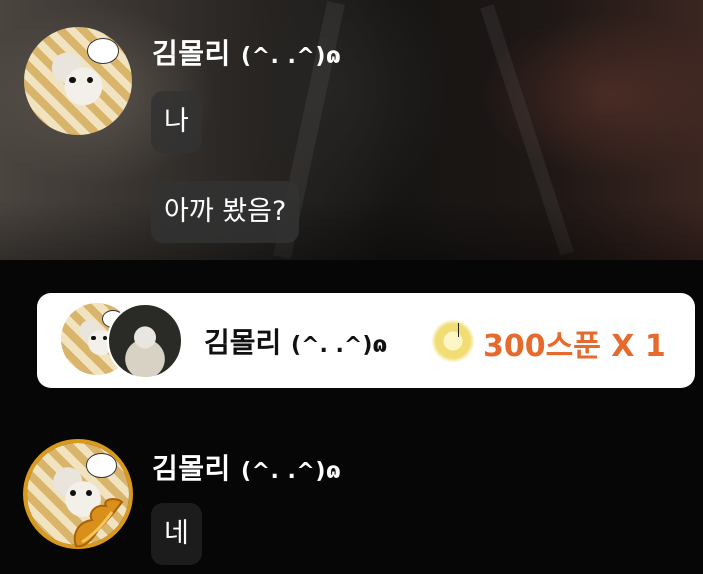 Image resolution: width=703 pixels, height=574 pixels. I want to click on chat-message-text: 네, so click(176, 533).